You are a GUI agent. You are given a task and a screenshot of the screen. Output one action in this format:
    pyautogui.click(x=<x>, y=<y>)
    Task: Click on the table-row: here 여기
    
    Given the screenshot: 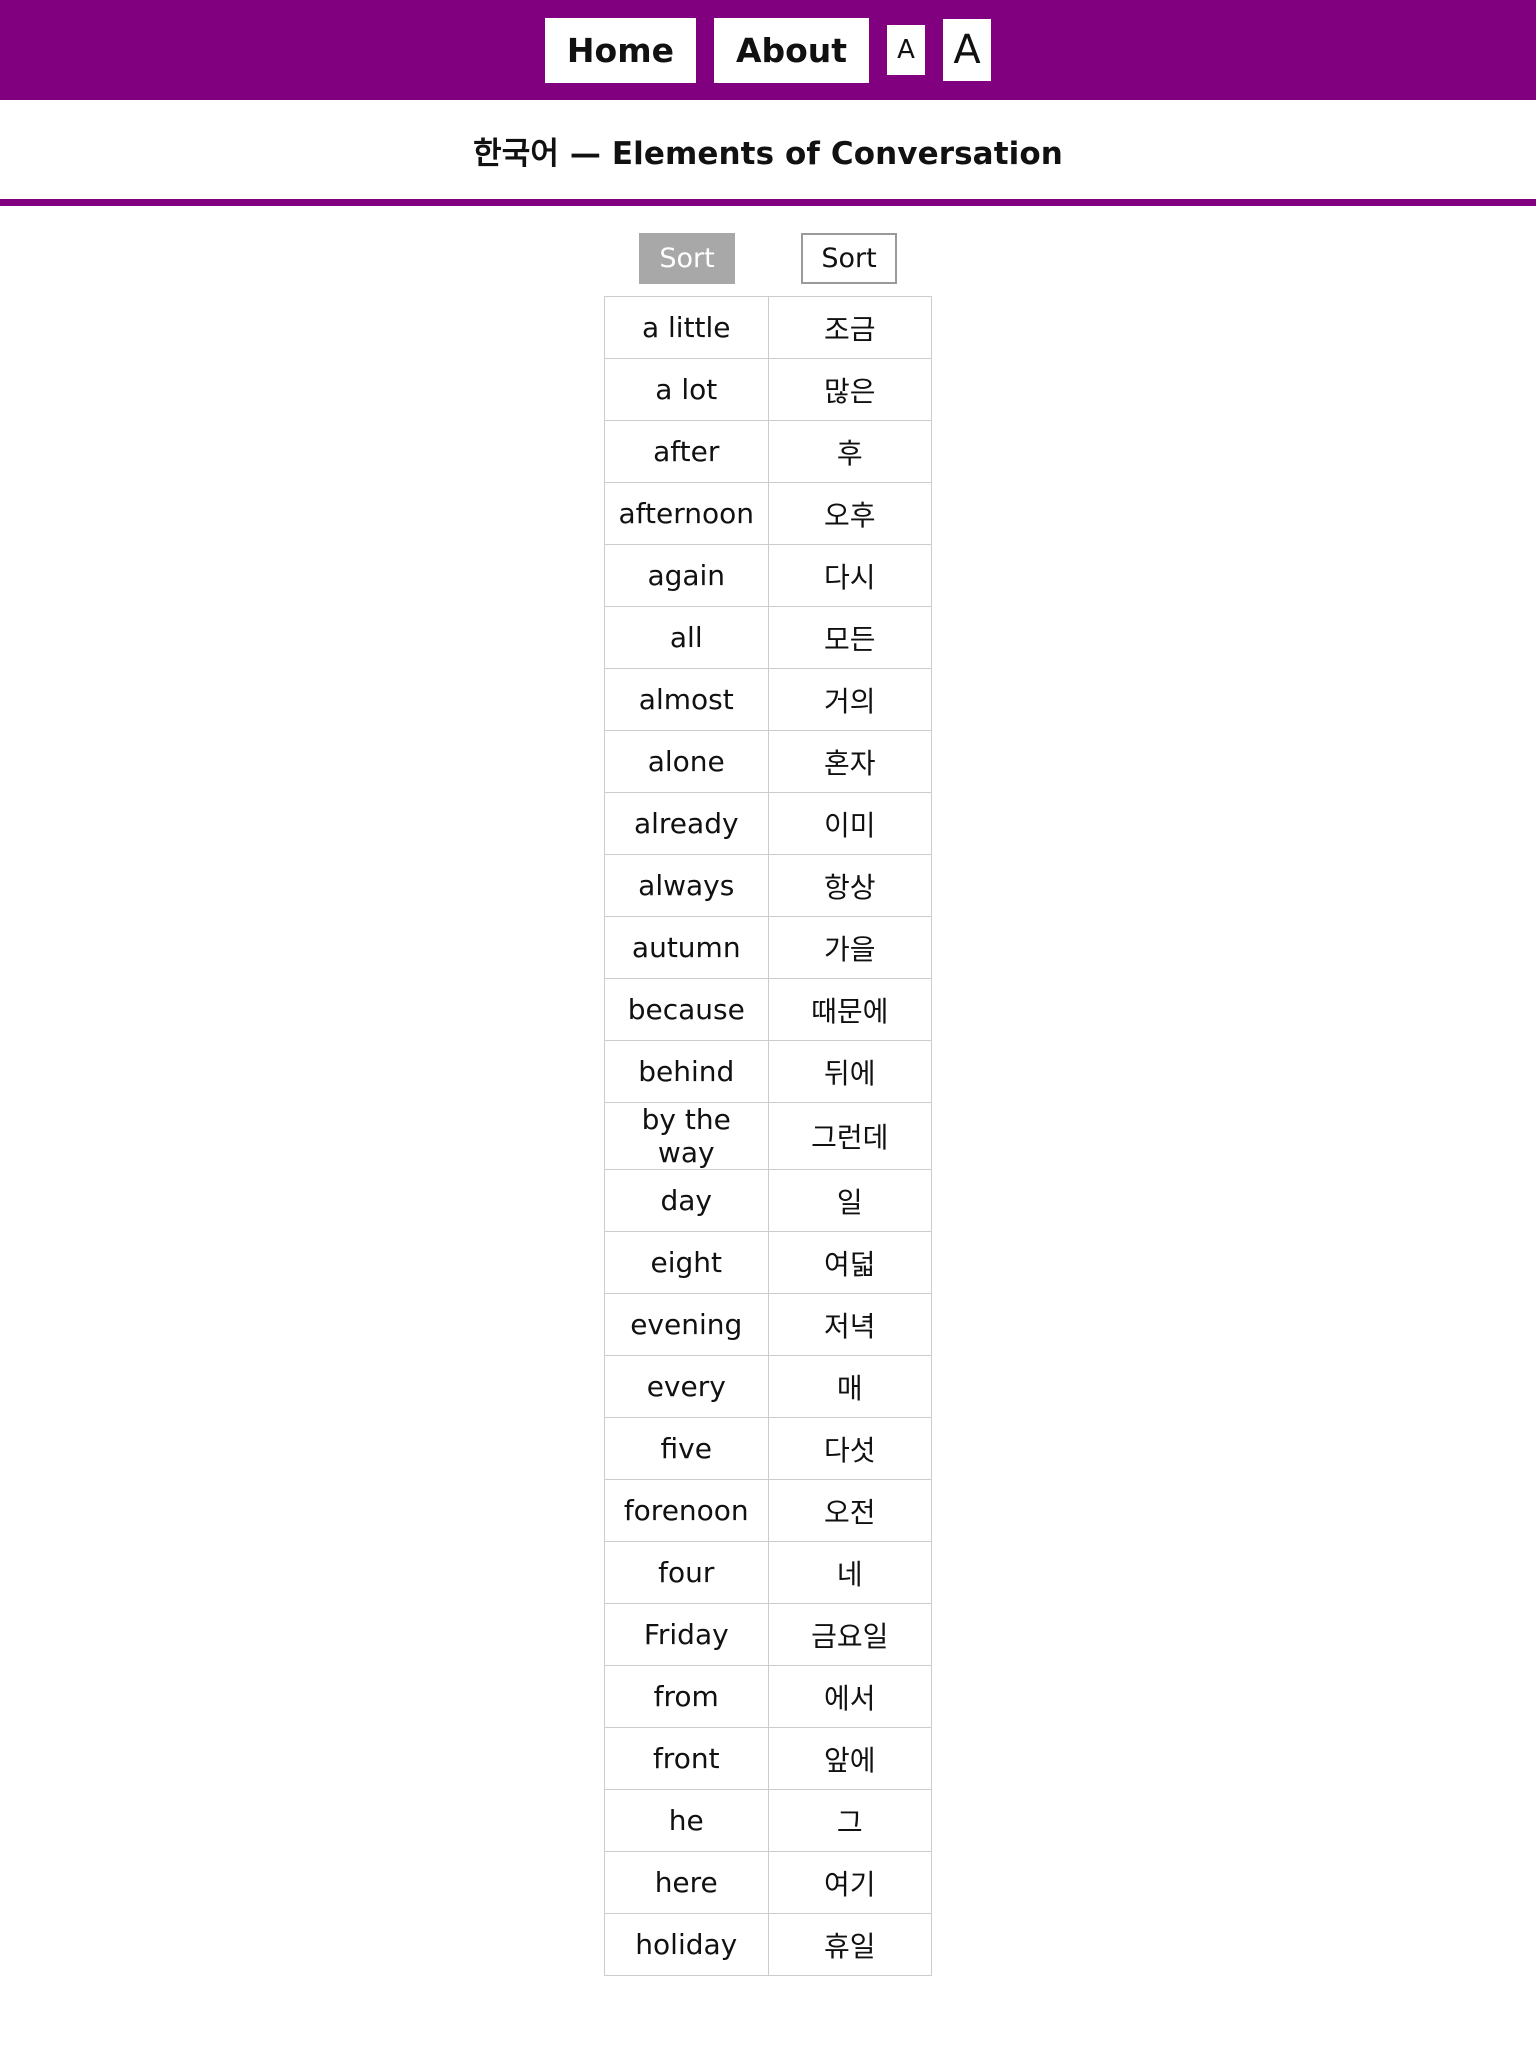 What is the action you would take?
    pyautogui.click(x=768, y=1882)
    